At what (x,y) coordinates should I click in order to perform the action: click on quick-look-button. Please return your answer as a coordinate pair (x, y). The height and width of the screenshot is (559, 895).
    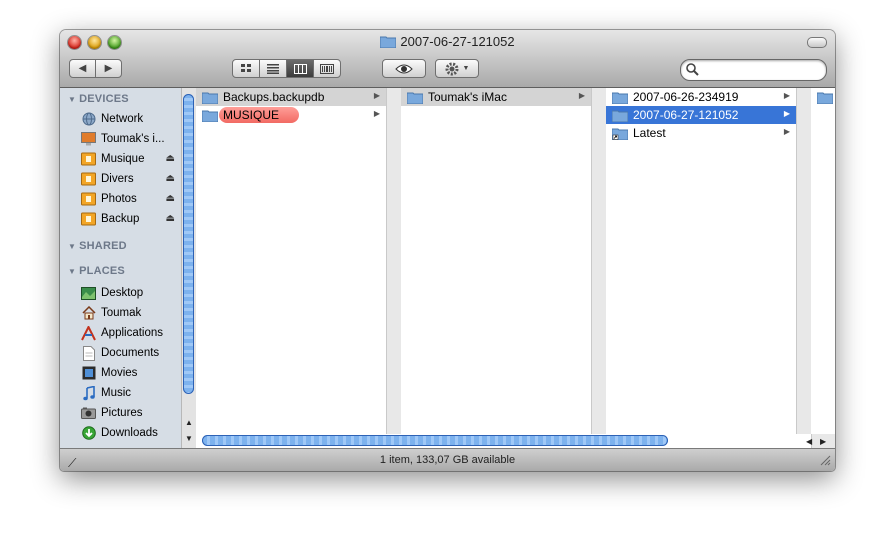
    Looking at the image, I should click on (404, 68).